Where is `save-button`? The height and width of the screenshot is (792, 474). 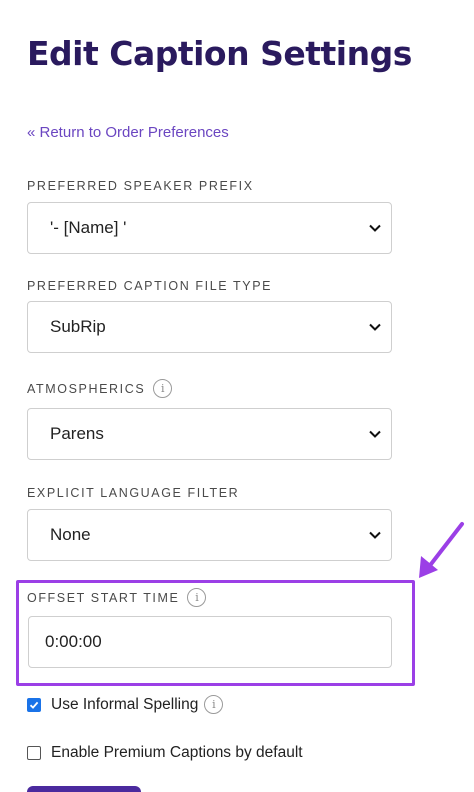 save-button is located at coordinates (84, 789).